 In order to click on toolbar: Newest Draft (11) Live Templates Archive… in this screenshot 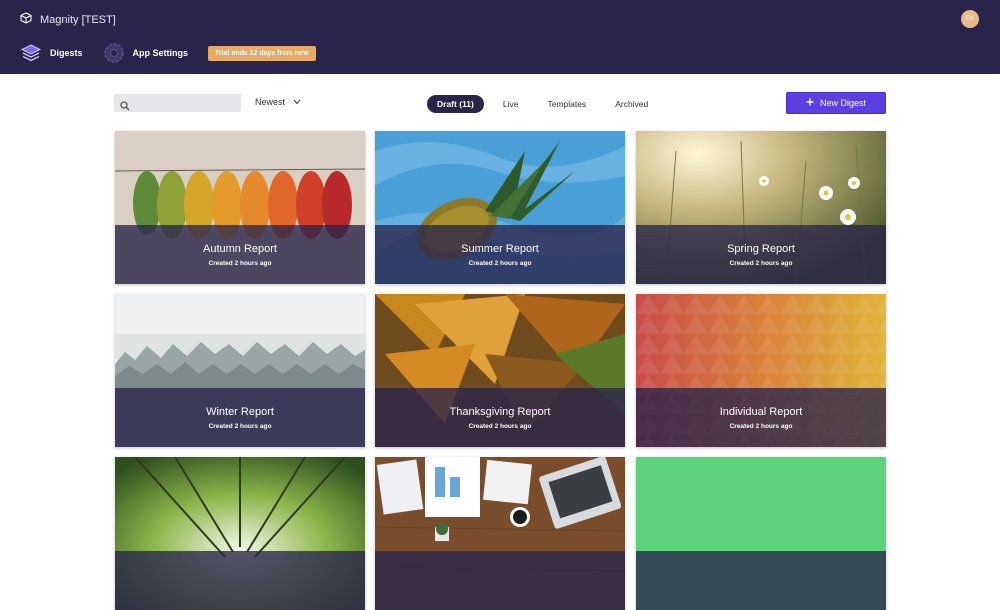, I will do `click(500, 104)`.